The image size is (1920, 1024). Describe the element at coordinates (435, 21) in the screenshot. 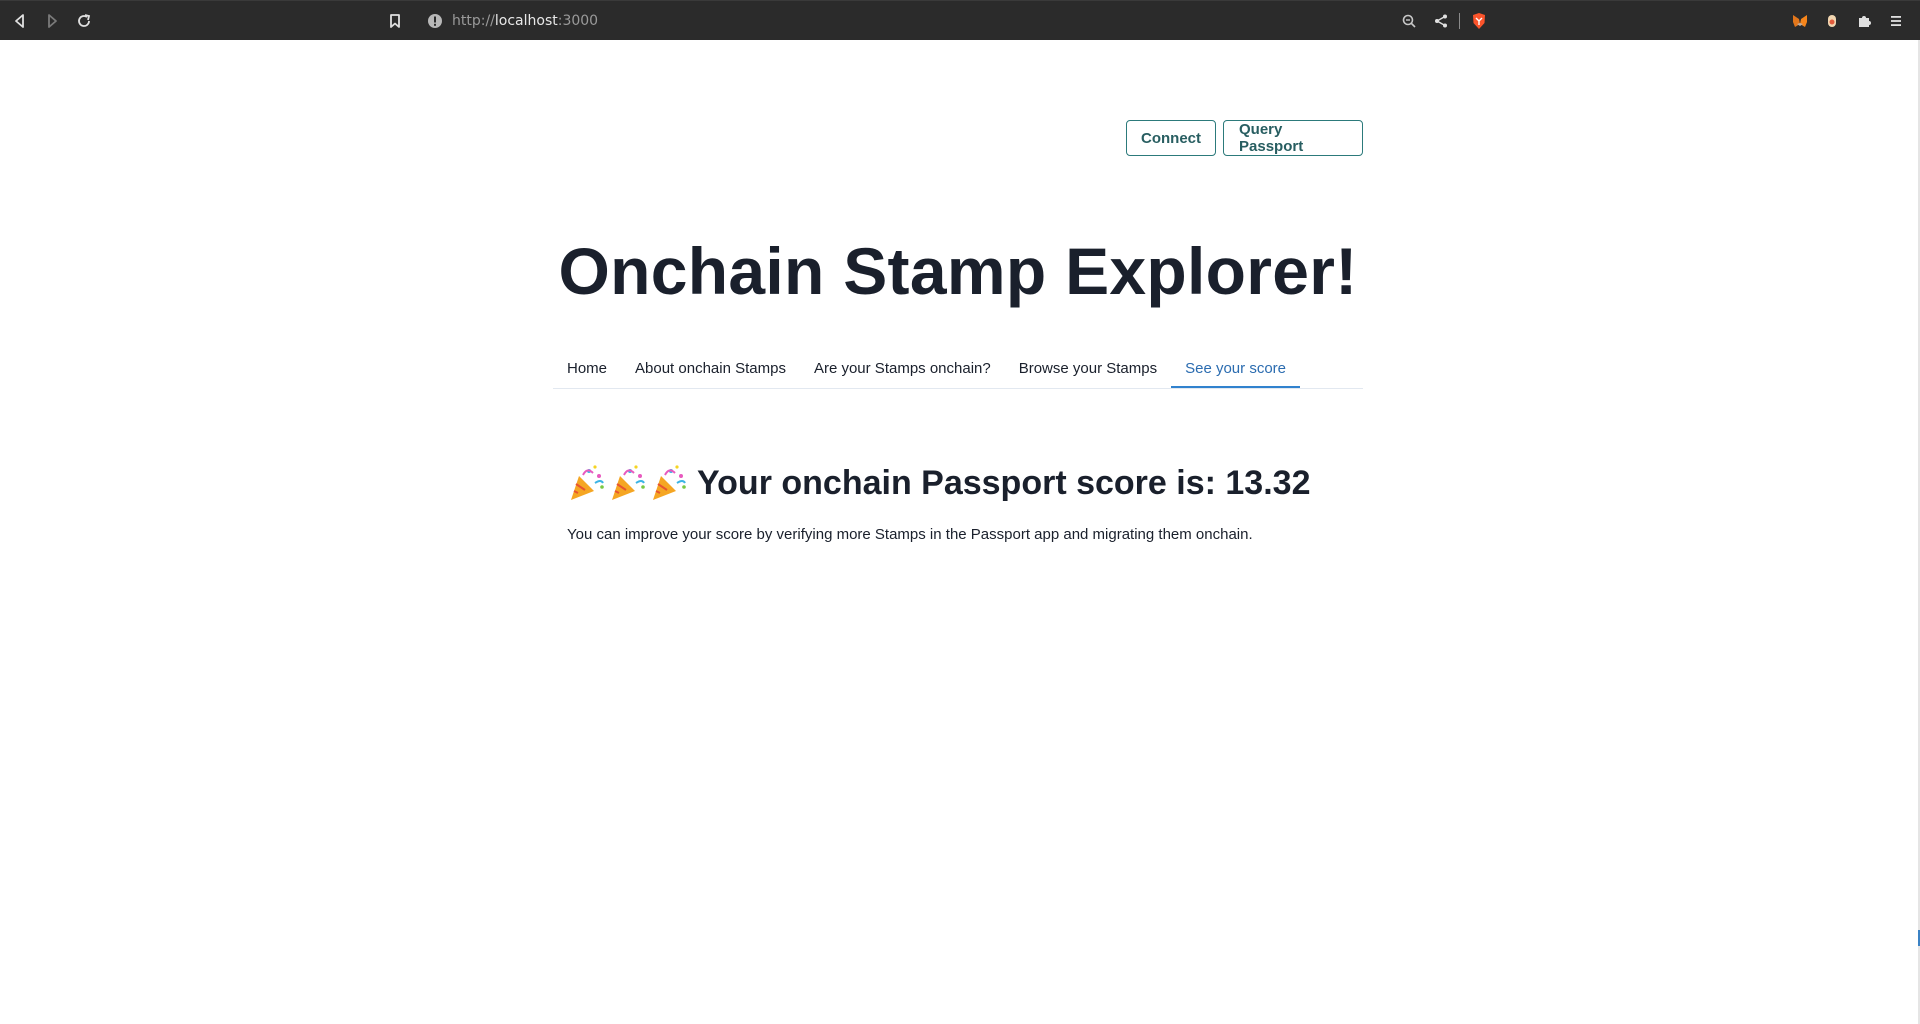

I see `site-info-icon` at that location.